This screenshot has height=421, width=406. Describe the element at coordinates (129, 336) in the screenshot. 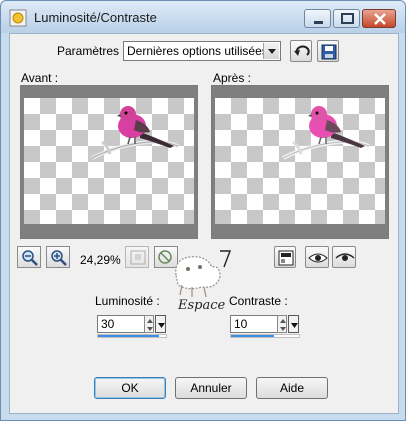

I see `luminosity-slider-fill` at that location.